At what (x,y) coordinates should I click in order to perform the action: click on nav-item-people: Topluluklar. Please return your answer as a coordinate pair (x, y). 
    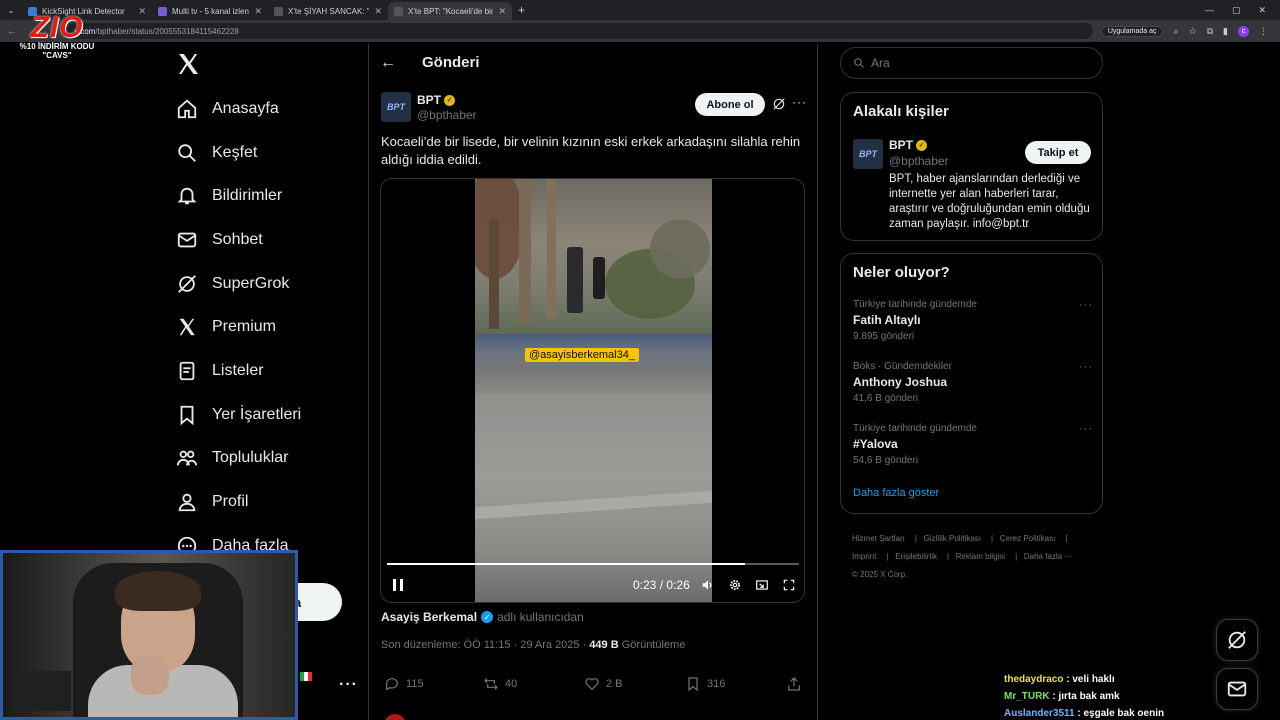
    Looking at the image, I should click on (232, 458).